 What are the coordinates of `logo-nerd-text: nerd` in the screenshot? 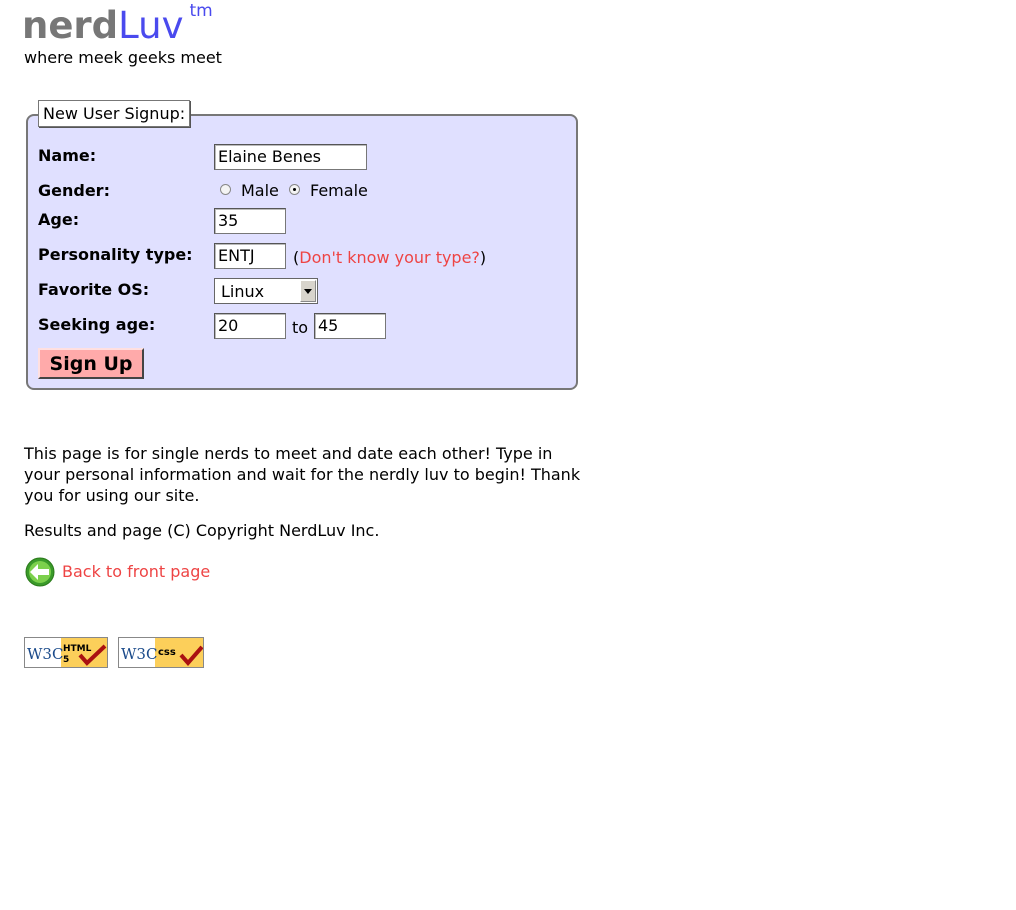 It's located at (70, 25).